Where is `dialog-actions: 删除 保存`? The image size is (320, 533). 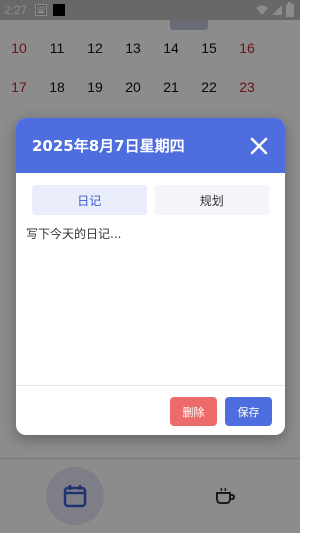
dialog-actions: 删除 保存 is located at coordinates (221, 411).